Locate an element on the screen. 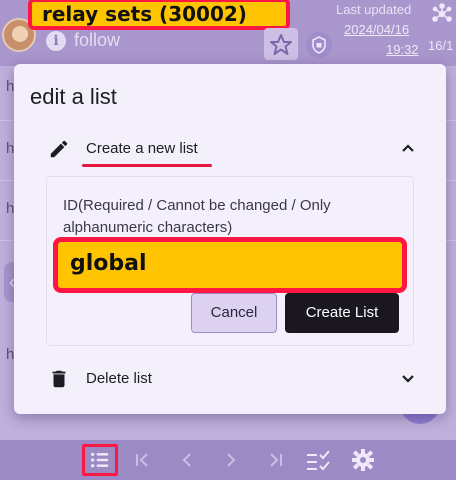 This screenshot has height=480, width=456. dialog-title: edit a list is located at coordinates (73, 96).